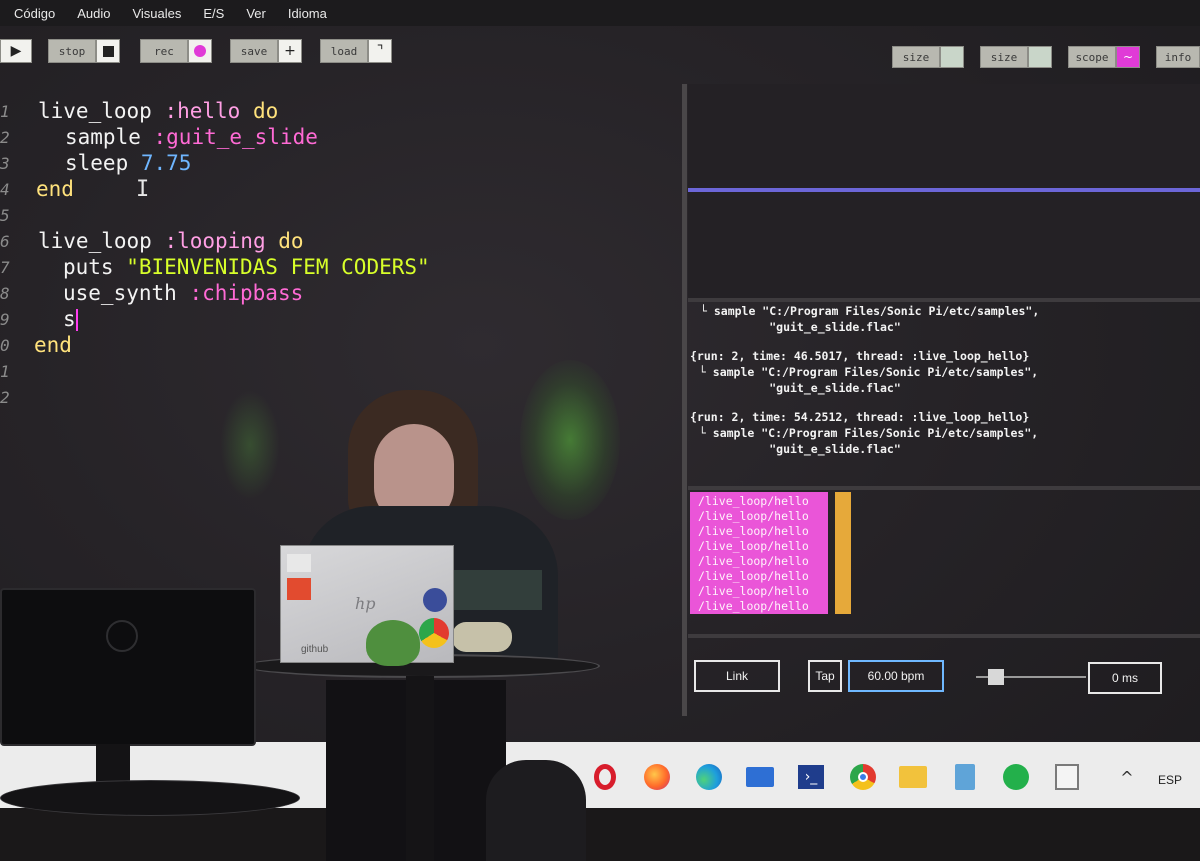 Image resolution: width=1200 pixels, height=861 pixels. What do you see at coordinates (825, 676) in the screenshot?
I see `tap-button: Tap` at bounding box center [825, 676].